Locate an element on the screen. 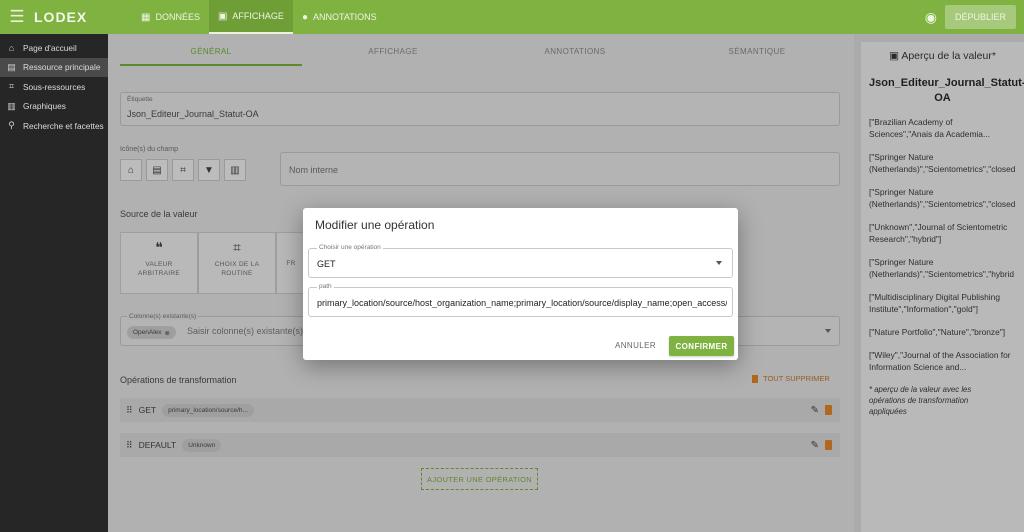 The image size is (1024, 532). sidebar-item-charts: ▥ Graphiques is located at coordinates (54, 107).